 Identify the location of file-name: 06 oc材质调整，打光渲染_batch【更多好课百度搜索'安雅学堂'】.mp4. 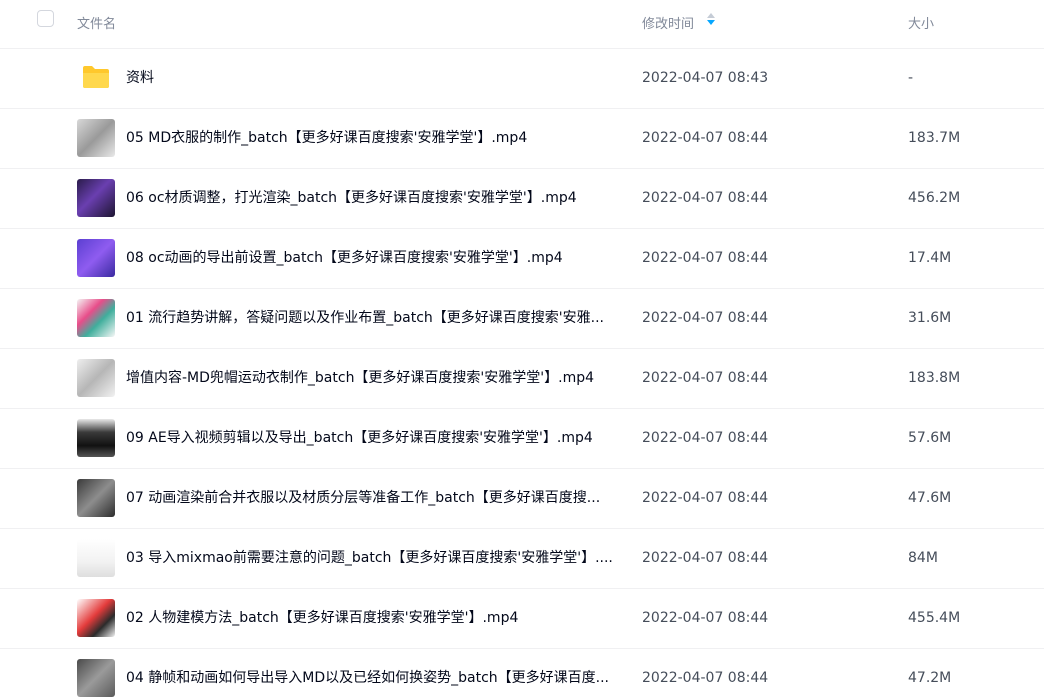
(373, 198).